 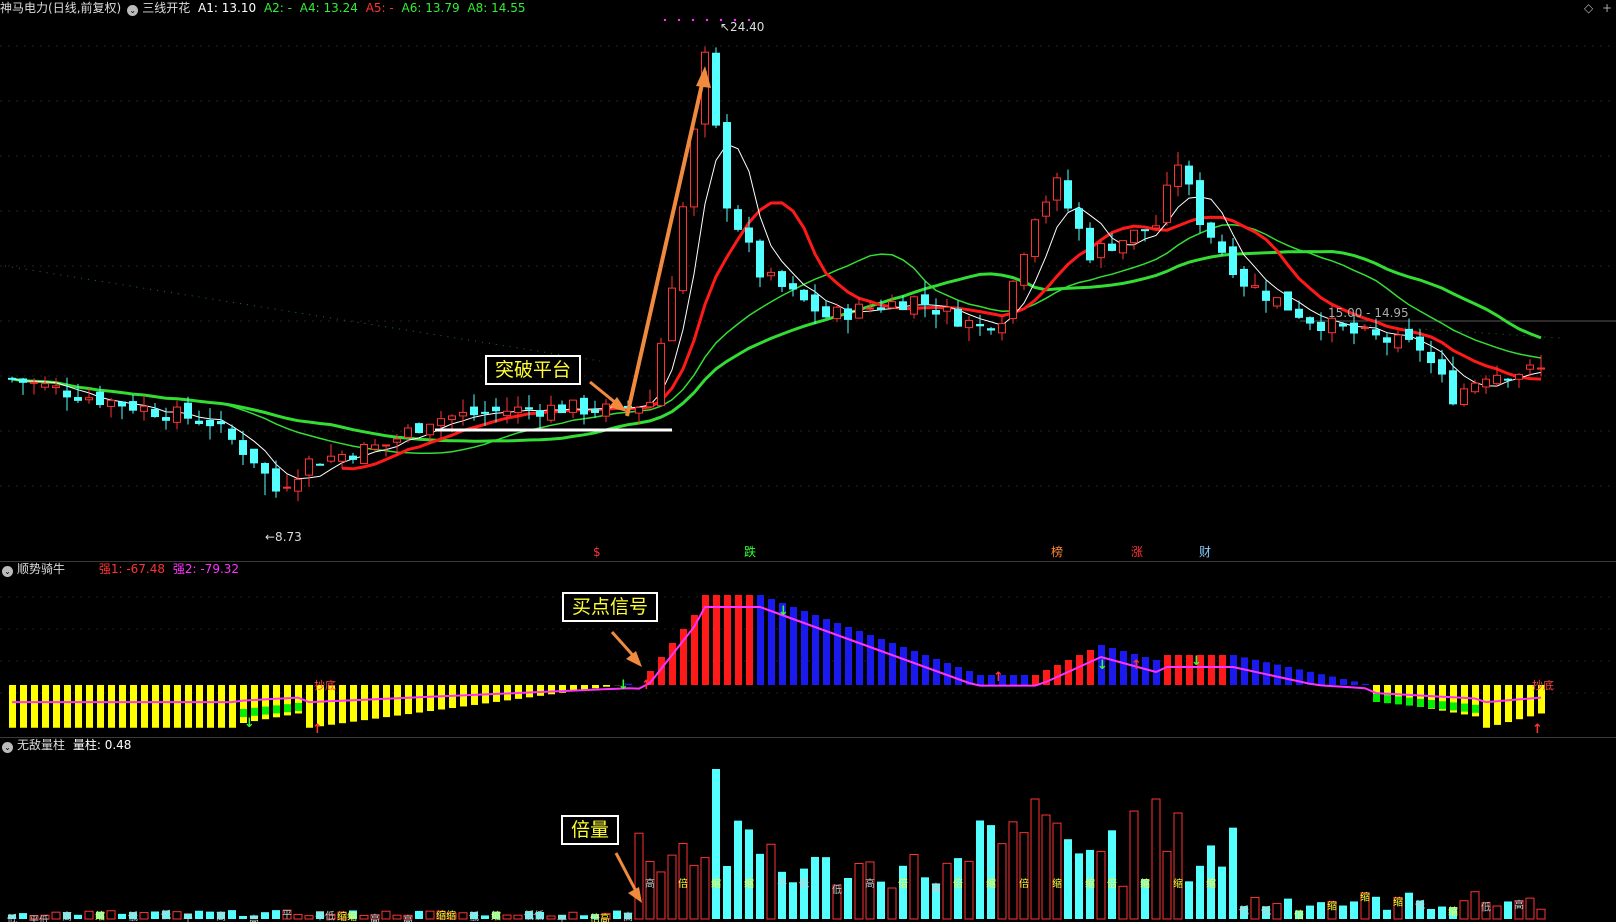 What do you see at coordinates (1537, 729) in the screenshot?
I see `signal-arrow: ↑` at bounding box center [1537, 729].